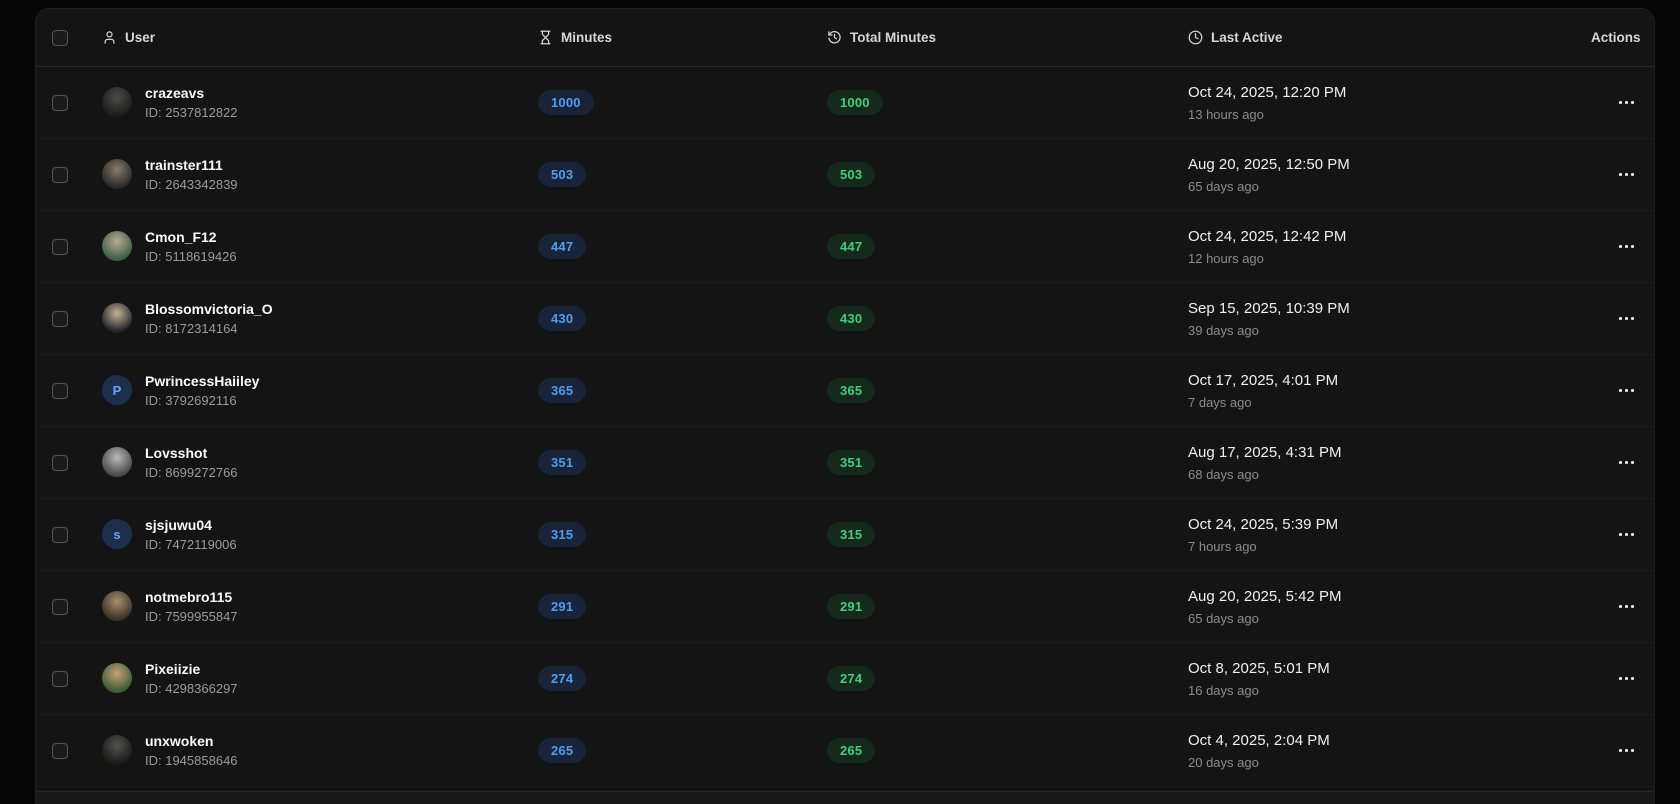 Image resolution: width=1680 pixels, height=804 pixels. I want to click on total-minutes-badge: 365, so click(851, 390).